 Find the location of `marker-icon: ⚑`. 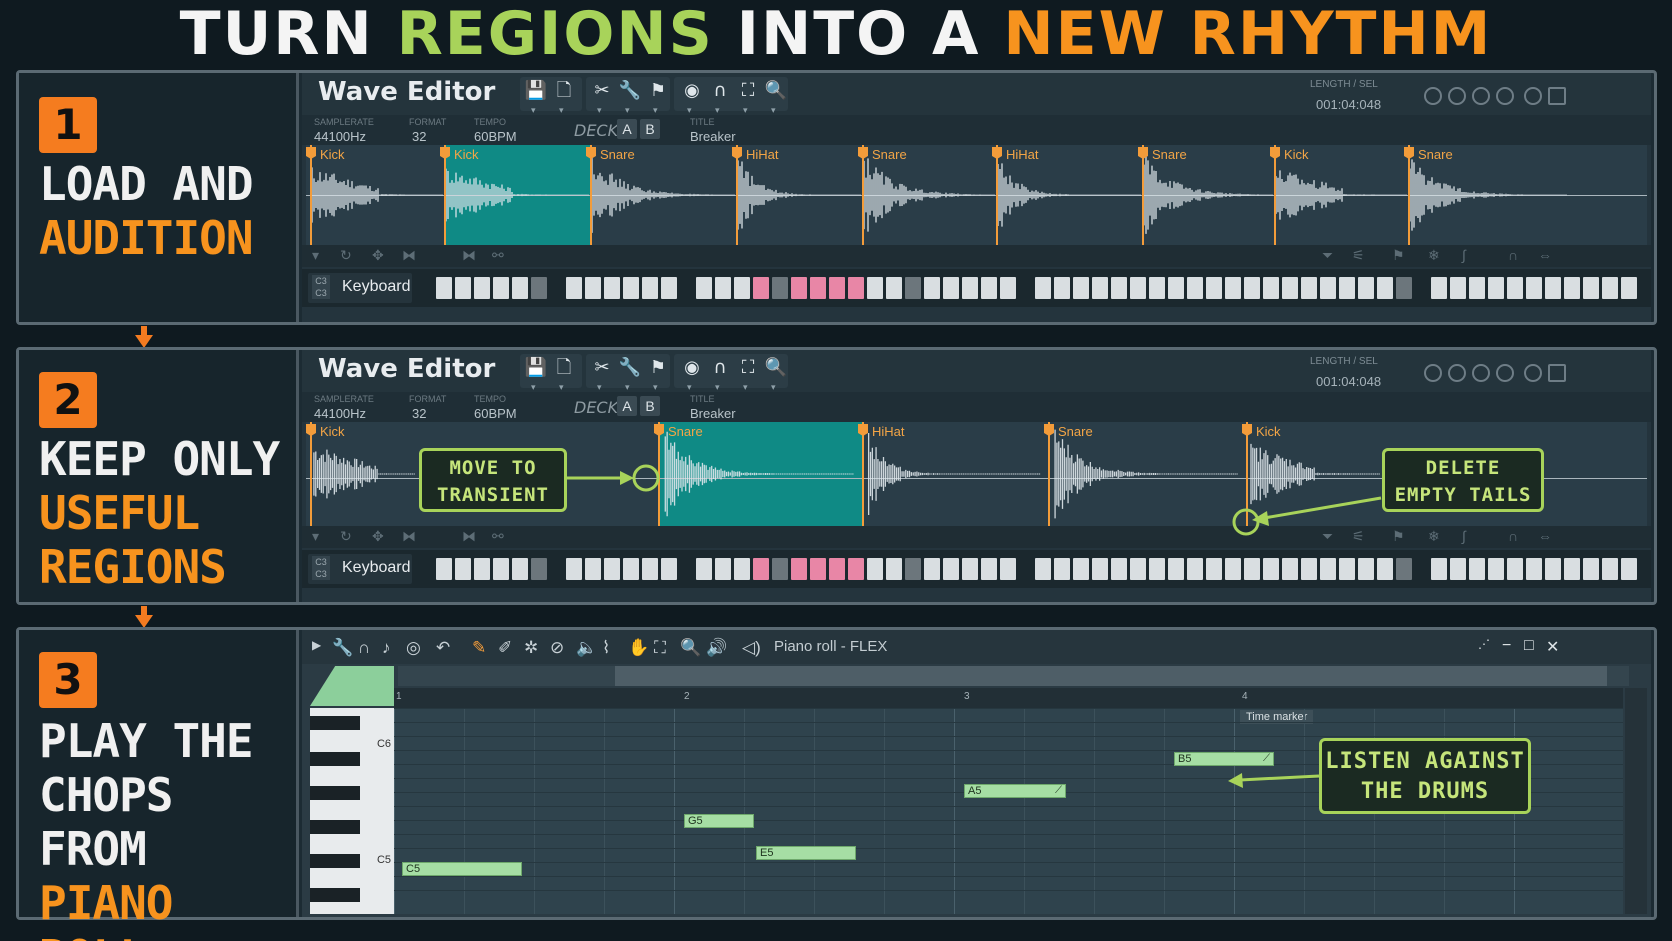

marker-icon: ⚑ is located at coordinates (658, 378).